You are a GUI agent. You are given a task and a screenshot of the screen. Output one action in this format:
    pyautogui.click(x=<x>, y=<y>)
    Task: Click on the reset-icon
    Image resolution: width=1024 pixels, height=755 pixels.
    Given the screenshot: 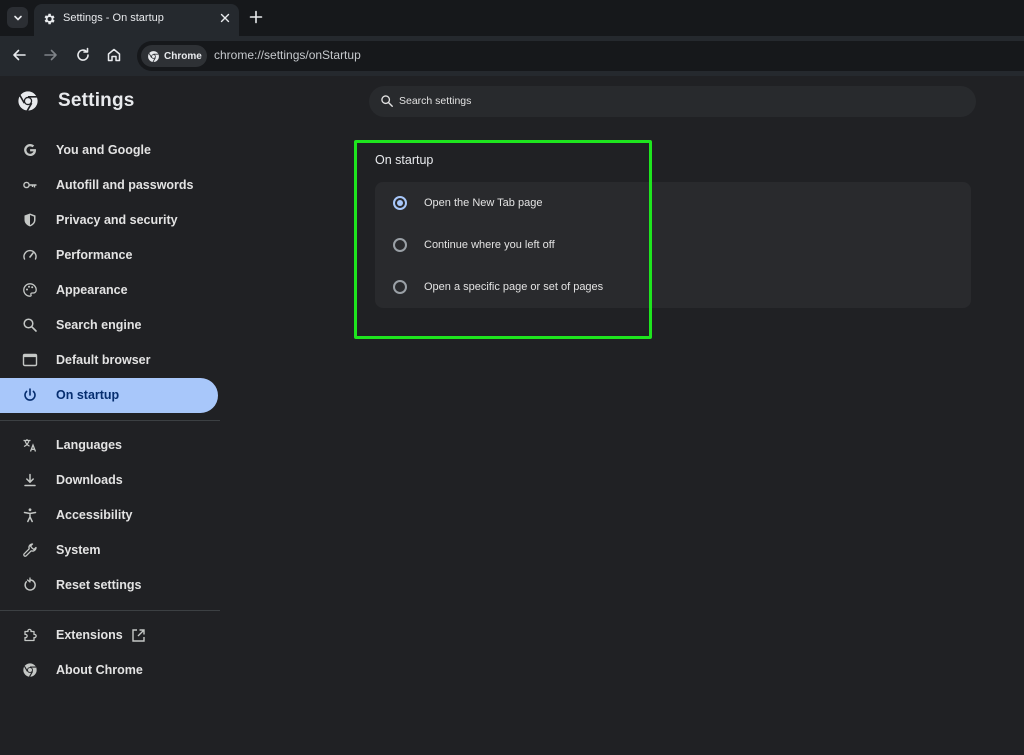 What is the action you would take?
    pyautogui.click(x=30, y=584)
    